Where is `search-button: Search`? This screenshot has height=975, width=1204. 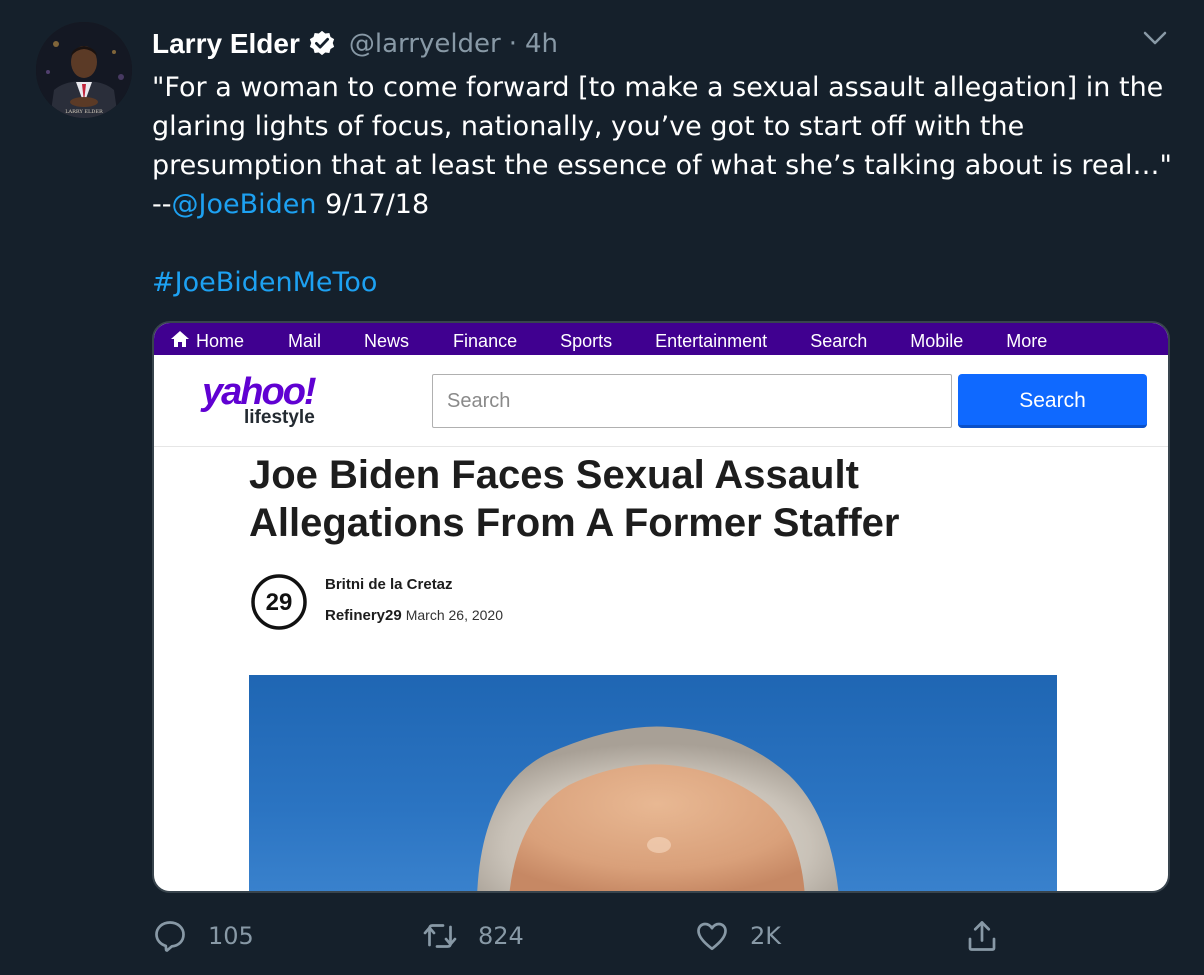 search-button: Search is located at coordinates (1052, 401).